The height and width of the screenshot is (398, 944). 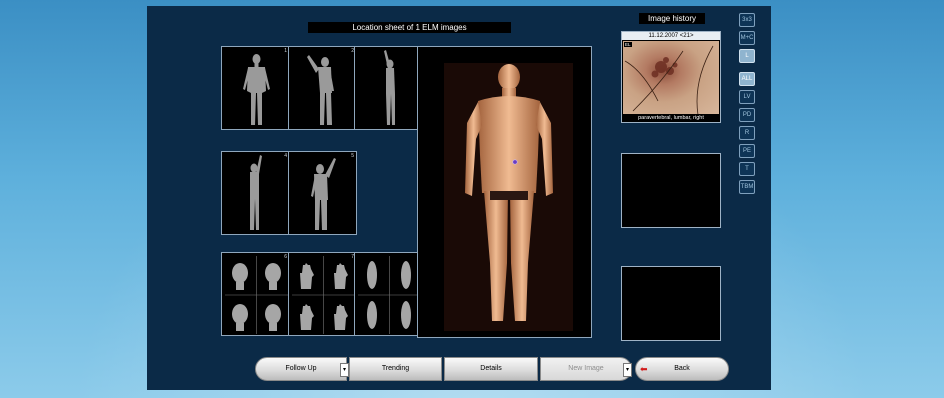 I want to click on follow-up-label: Follow Up, so click(x=301, y=368).